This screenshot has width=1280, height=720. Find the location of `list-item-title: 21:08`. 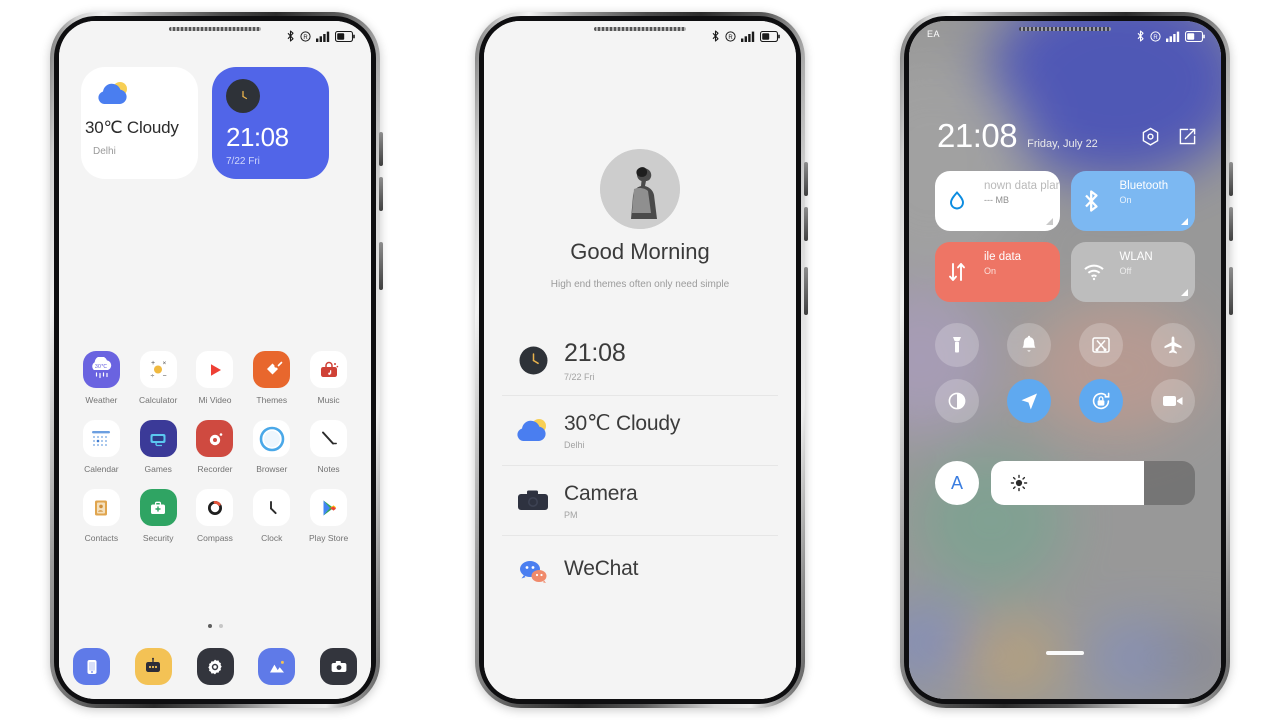

list-item-title: 21:08 is located at coordinates (595, 353).